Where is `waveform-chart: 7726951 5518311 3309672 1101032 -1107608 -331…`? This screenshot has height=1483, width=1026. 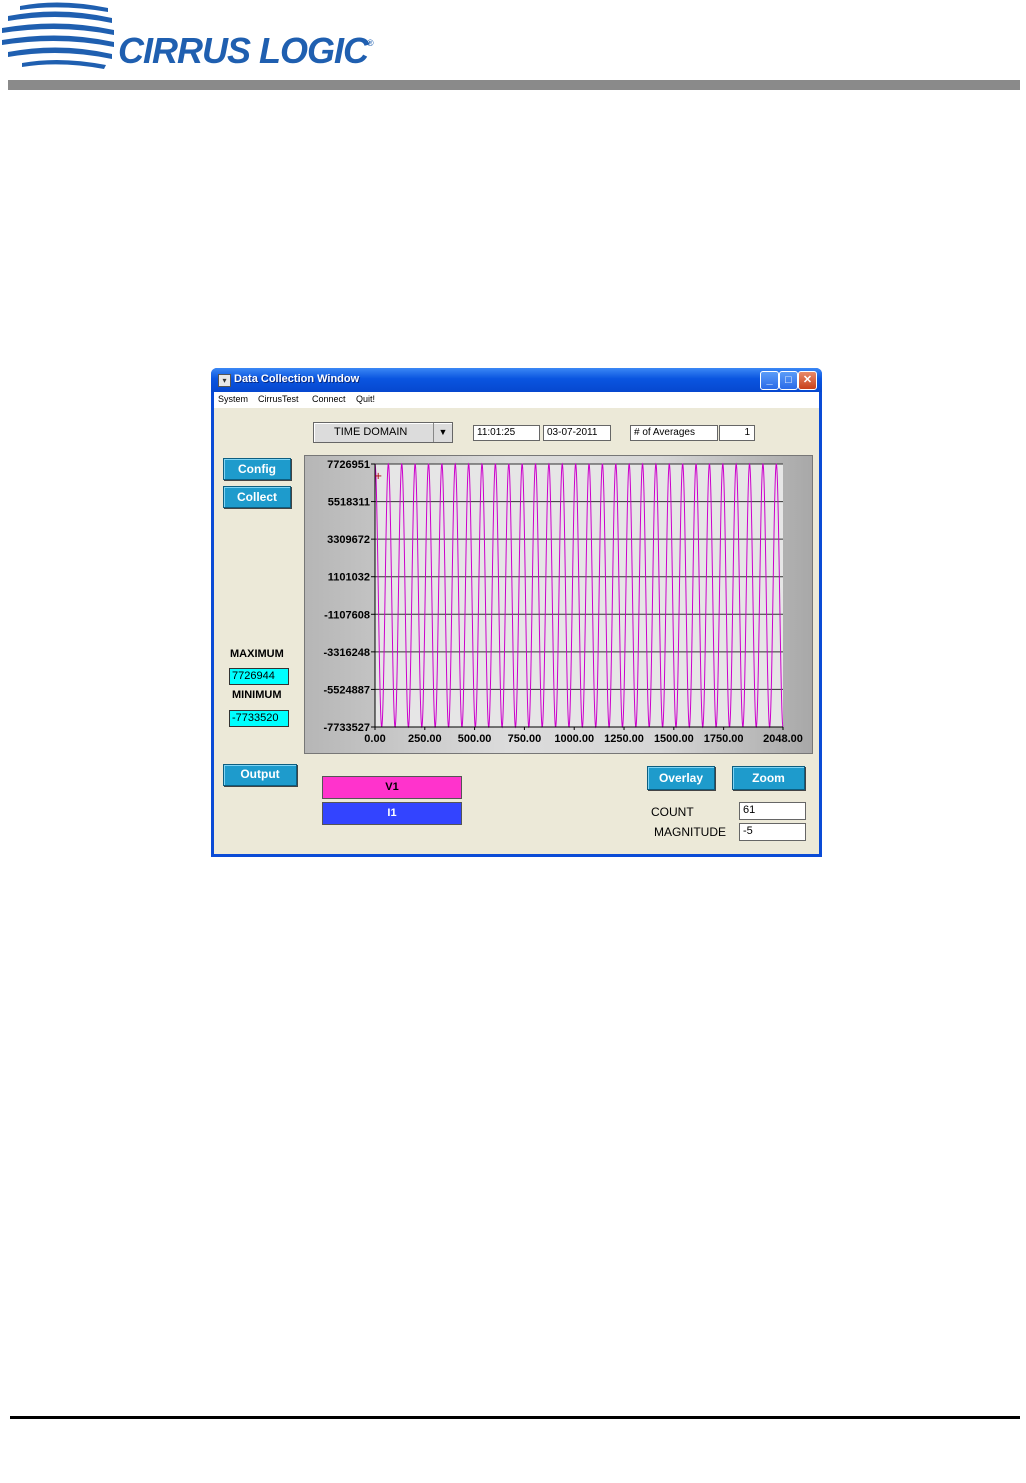 waveform-chart: 7726951 5518311 3309672 1101032 -1107608 -331… is located at coordinates (558, 604).